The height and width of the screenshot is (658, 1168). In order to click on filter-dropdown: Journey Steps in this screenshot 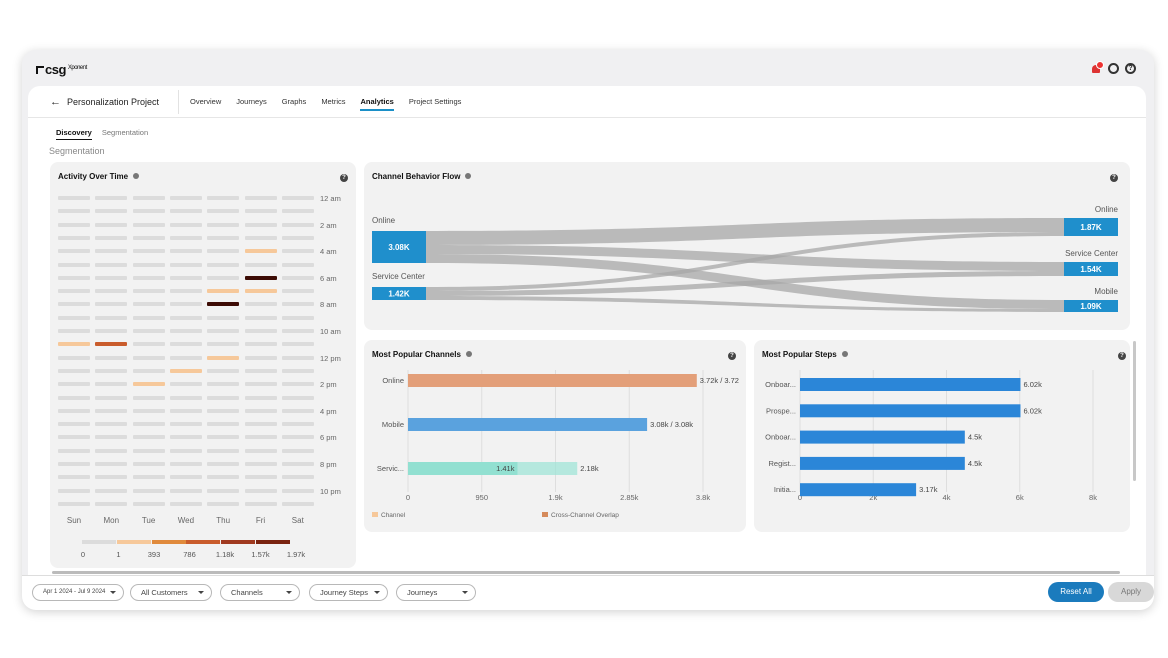, I will do `click(348, 592)`.